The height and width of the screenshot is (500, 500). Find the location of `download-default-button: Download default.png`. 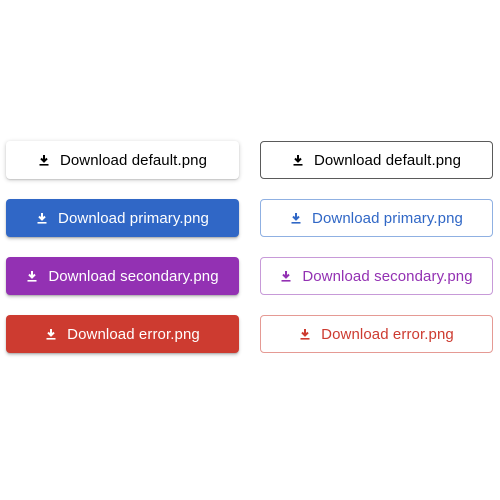

download-default-button: Download default.png is located at coordinates (122, 160).